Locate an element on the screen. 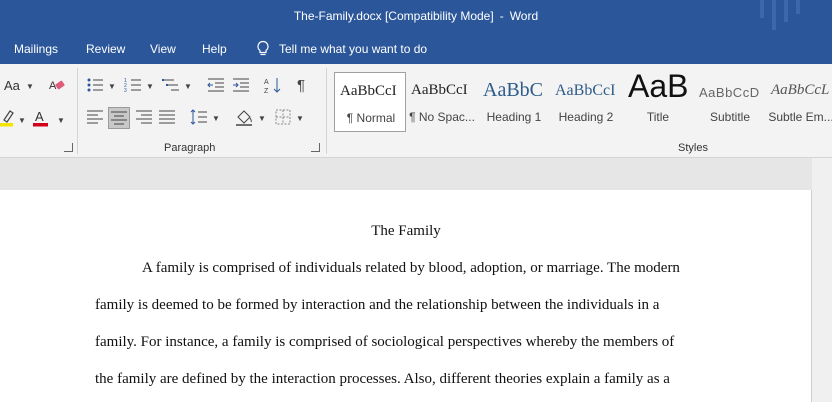 This screenshot has width=832, height=402. justify-icon is located at coordinates (167, 117).